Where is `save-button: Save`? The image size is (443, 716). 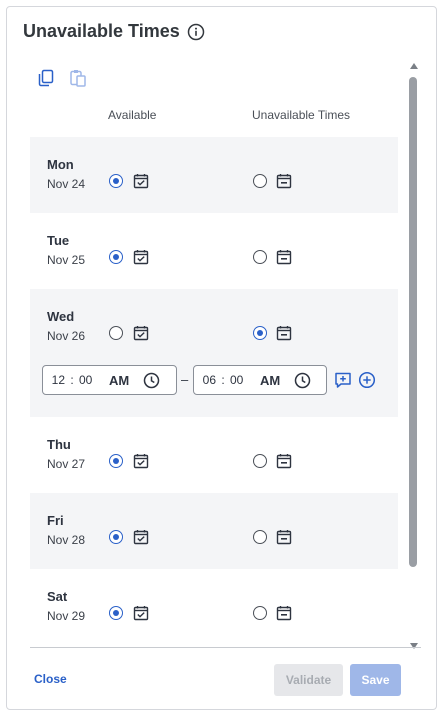 save-button: Save is located at coordinates (375, 680).